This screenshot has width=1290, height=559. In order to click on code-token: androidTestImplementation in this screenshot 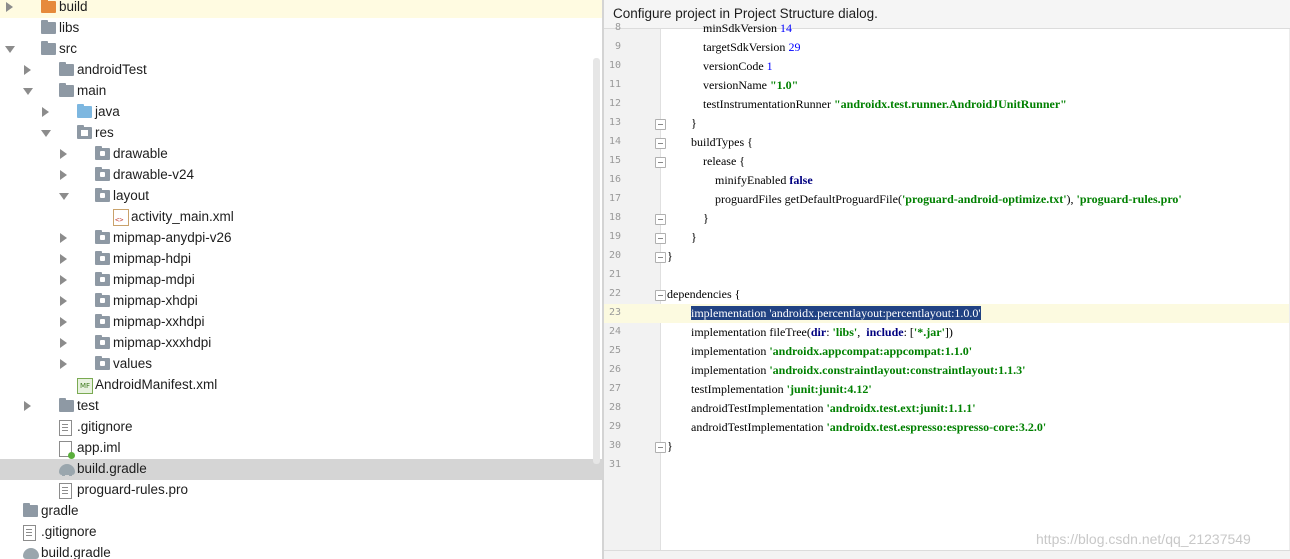, I will do `click(747, 408)`.